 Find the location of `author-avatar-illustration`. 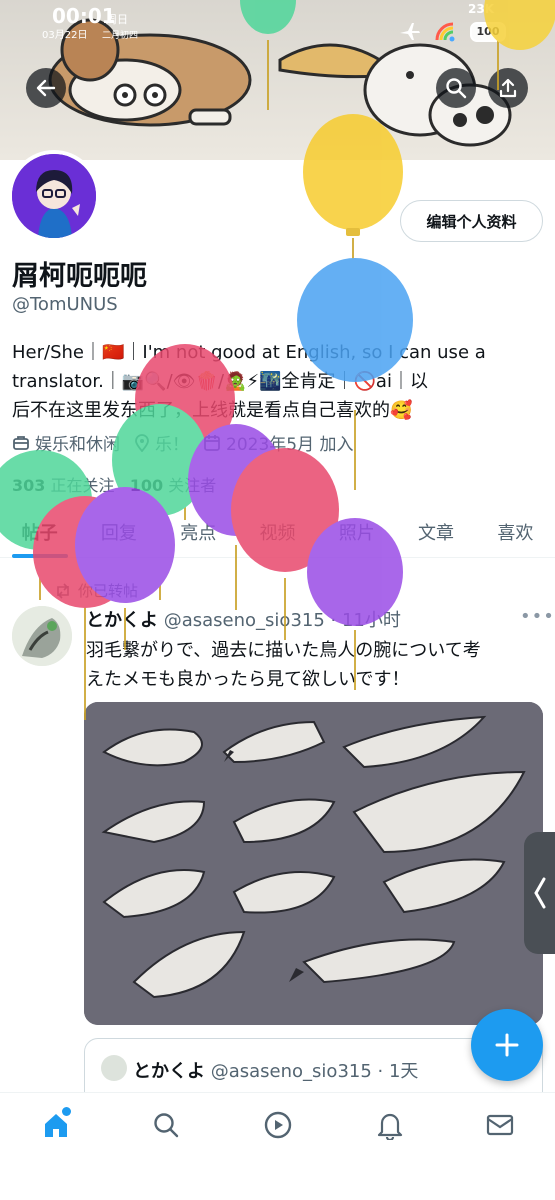

author-avatar-illustration is located at coordinates (42, 636).